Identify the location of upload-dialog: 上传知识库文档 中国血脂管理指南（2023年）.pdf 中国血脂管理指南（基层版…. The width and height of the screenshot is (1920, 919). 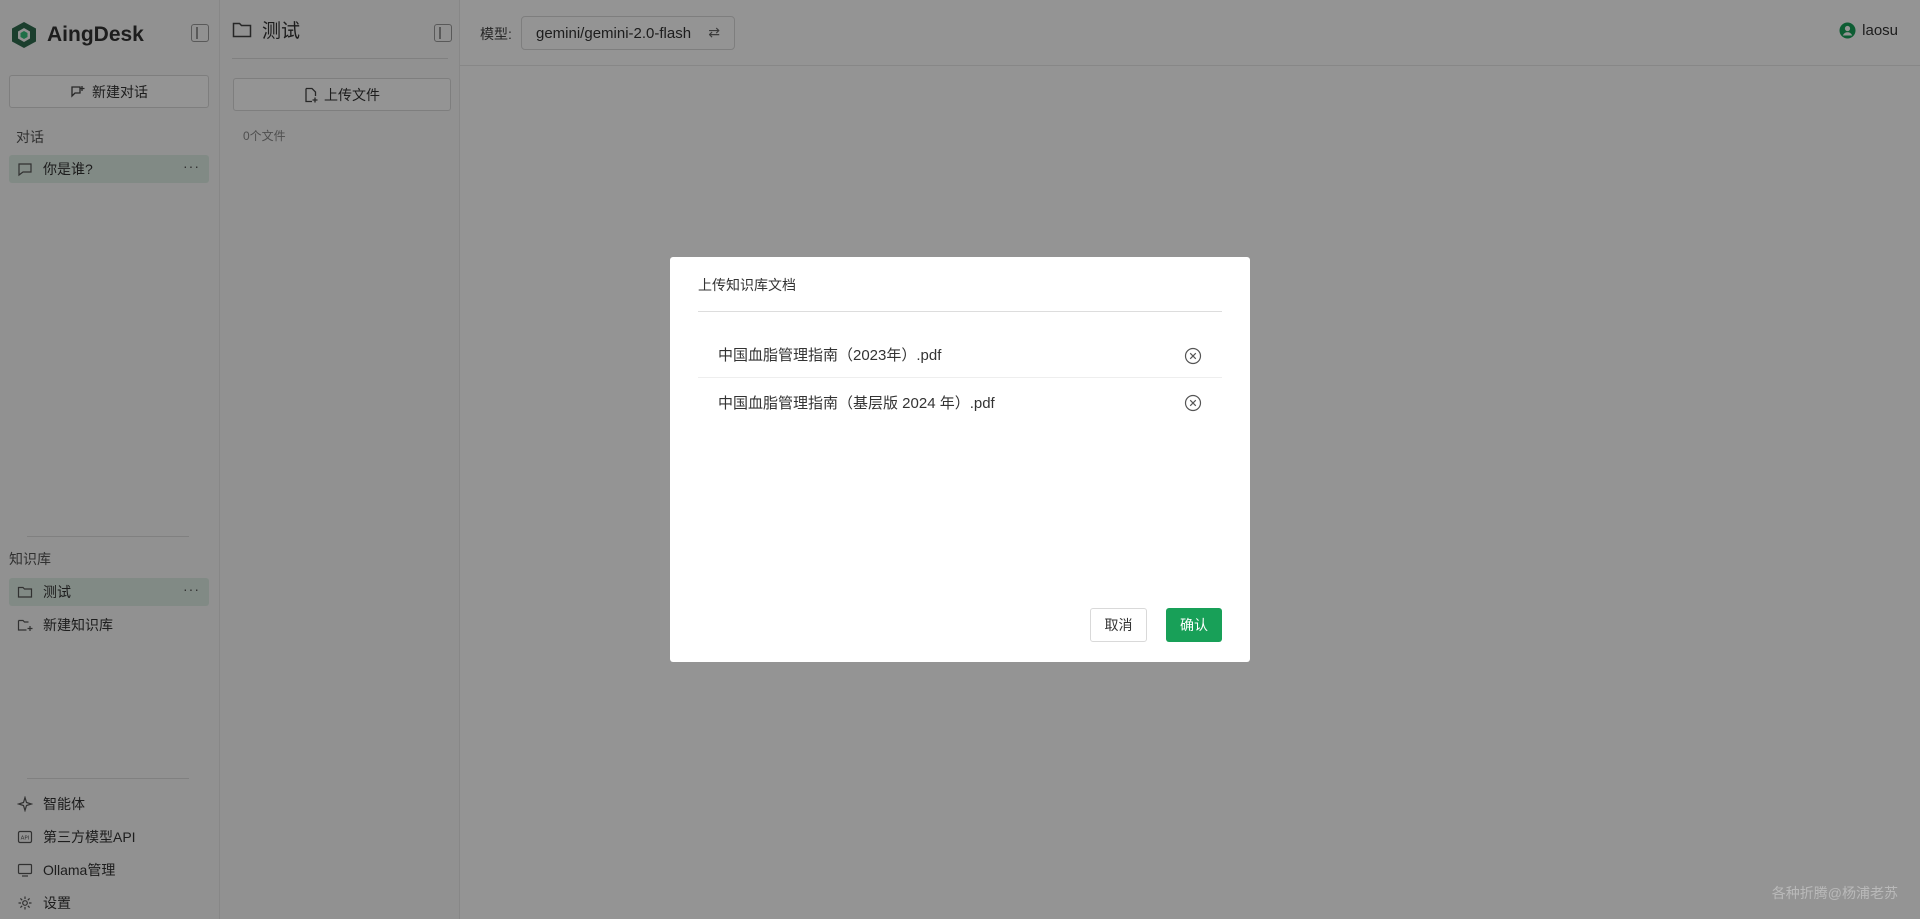
(960, 459).